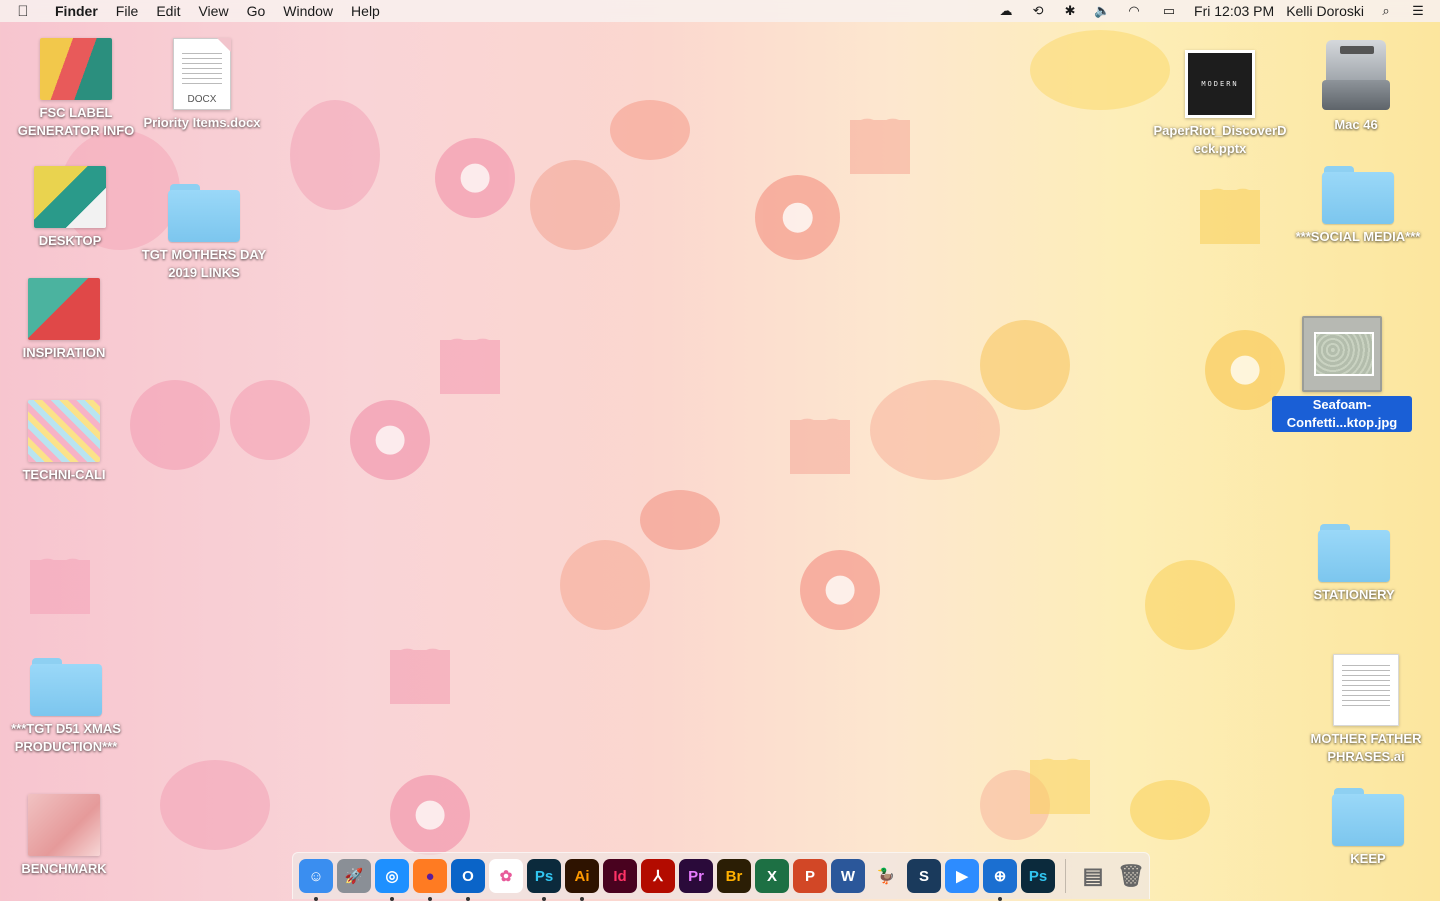  Describe the element at coordinates (582, 880) in the screenshot. I see `dock-app-illustrator: Ai` at that location.